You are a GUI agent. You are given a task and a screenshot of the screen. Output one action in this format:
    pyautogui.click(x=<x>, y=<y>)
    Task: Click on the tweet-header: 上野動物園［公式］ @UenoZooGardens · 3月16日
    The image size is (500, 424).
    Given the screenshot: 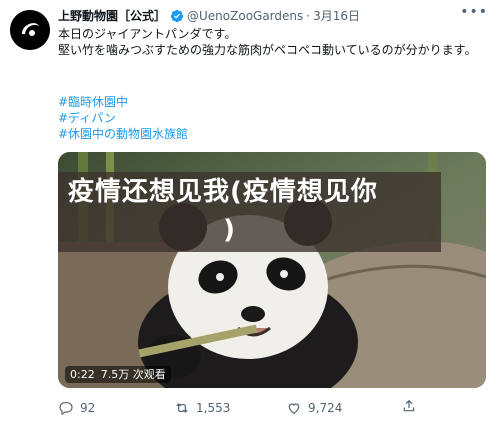 What is the action you would take?
    pyautogui.click(x=209, y=16)
    